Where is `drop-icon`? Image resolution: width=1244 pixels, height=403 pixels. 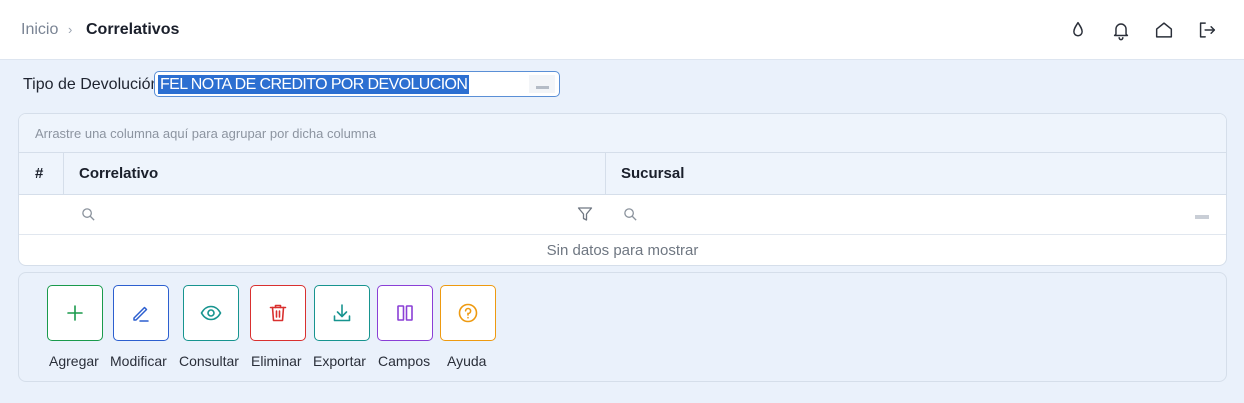 drop-icon is located at coordinates (1078, 30).